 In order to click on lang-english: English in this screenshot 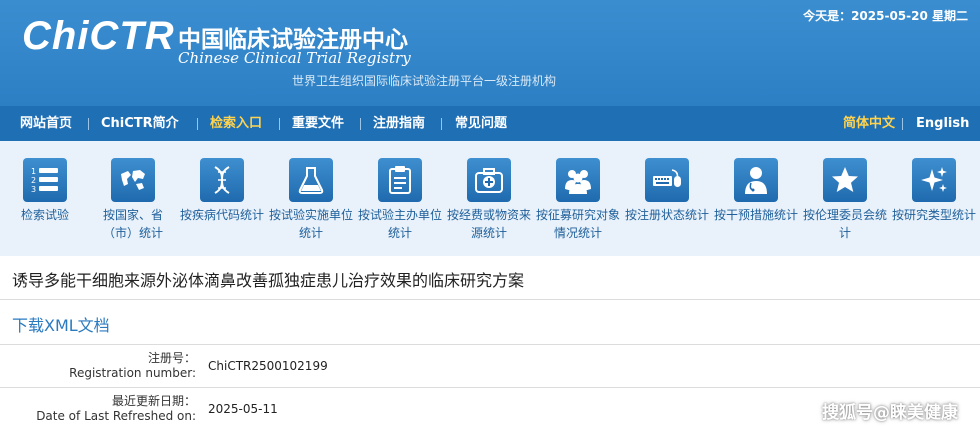, I will do `click(942, 123)`.